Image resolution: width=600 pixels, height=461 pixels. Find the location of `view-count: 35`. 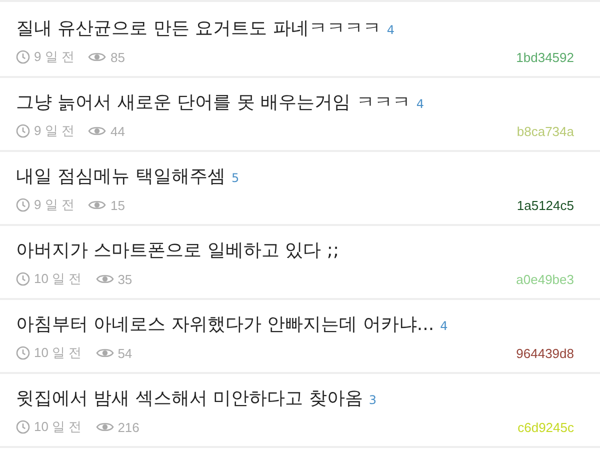

view-count: 35 is located at coordinates (125, 279).